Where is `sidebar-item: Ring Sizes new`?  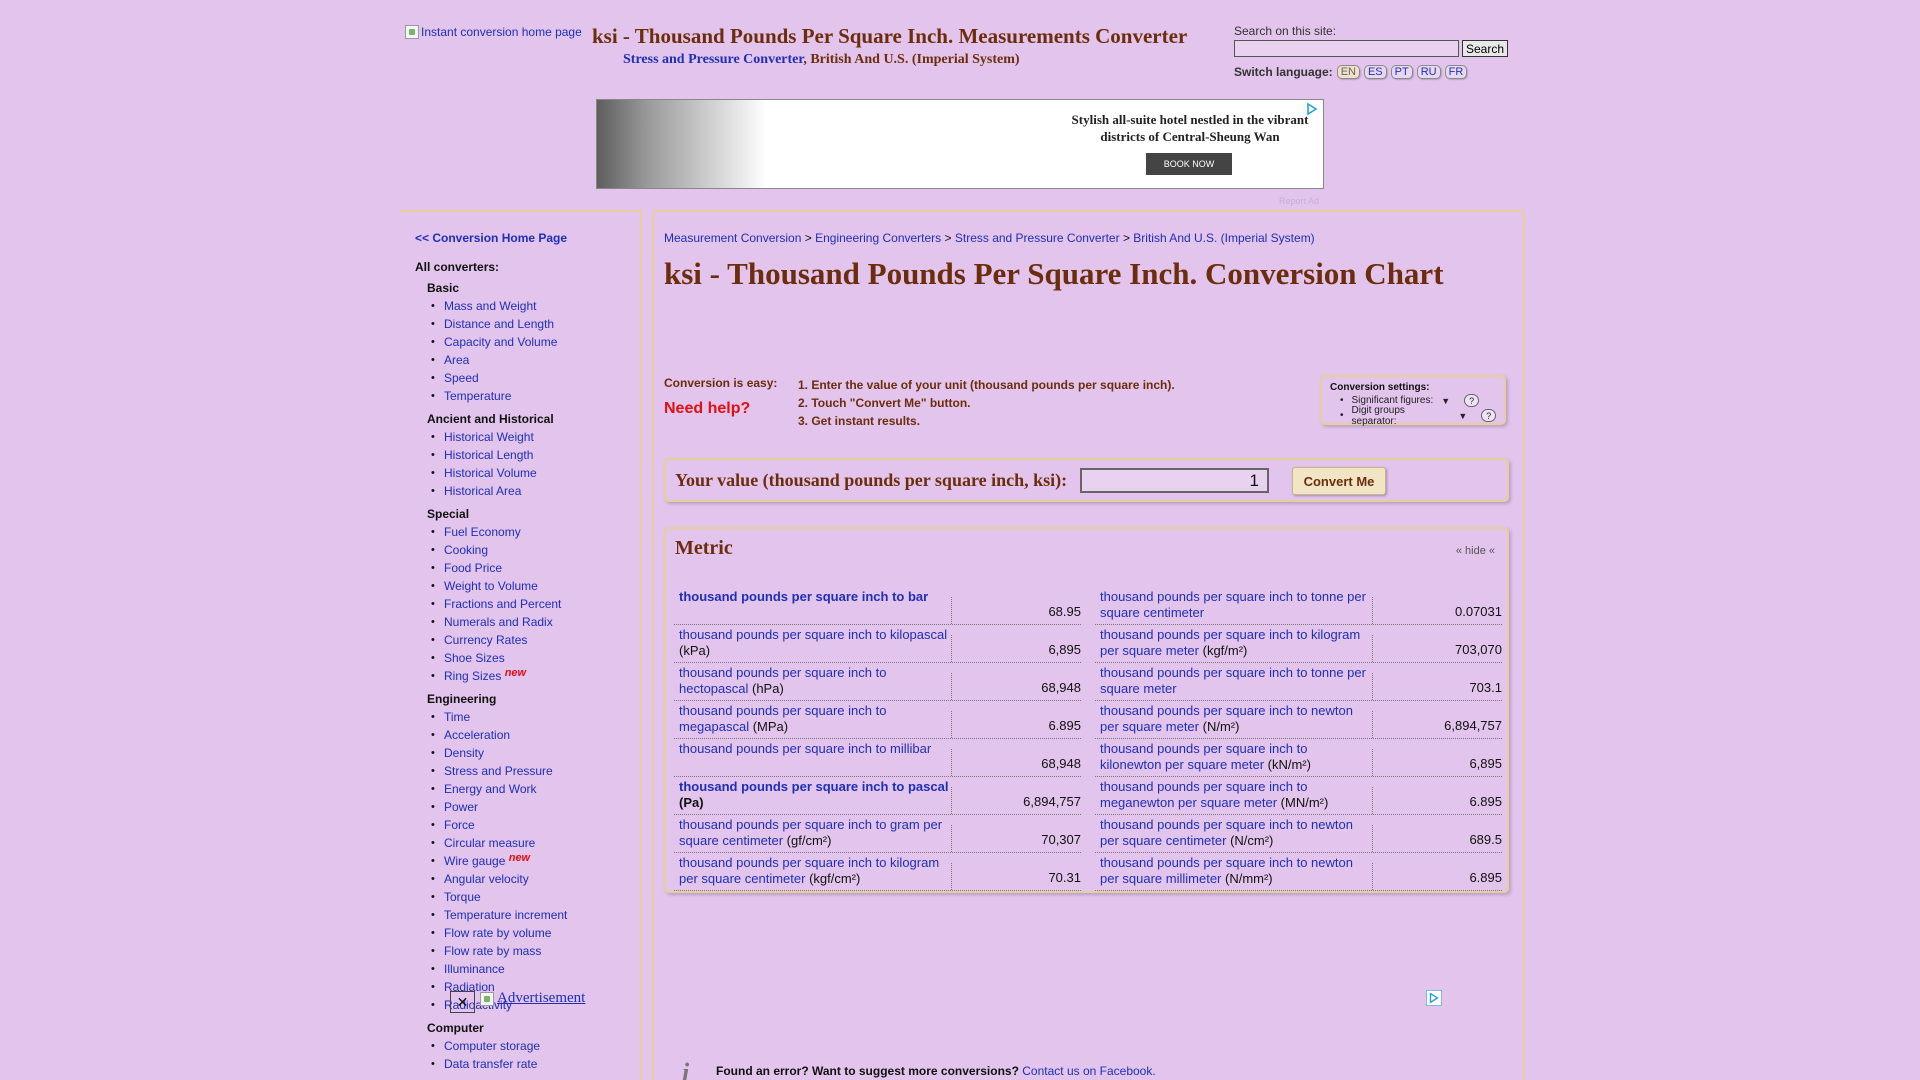
sidebar-item: Ring Sizes new is located at coordinates (532, 676).